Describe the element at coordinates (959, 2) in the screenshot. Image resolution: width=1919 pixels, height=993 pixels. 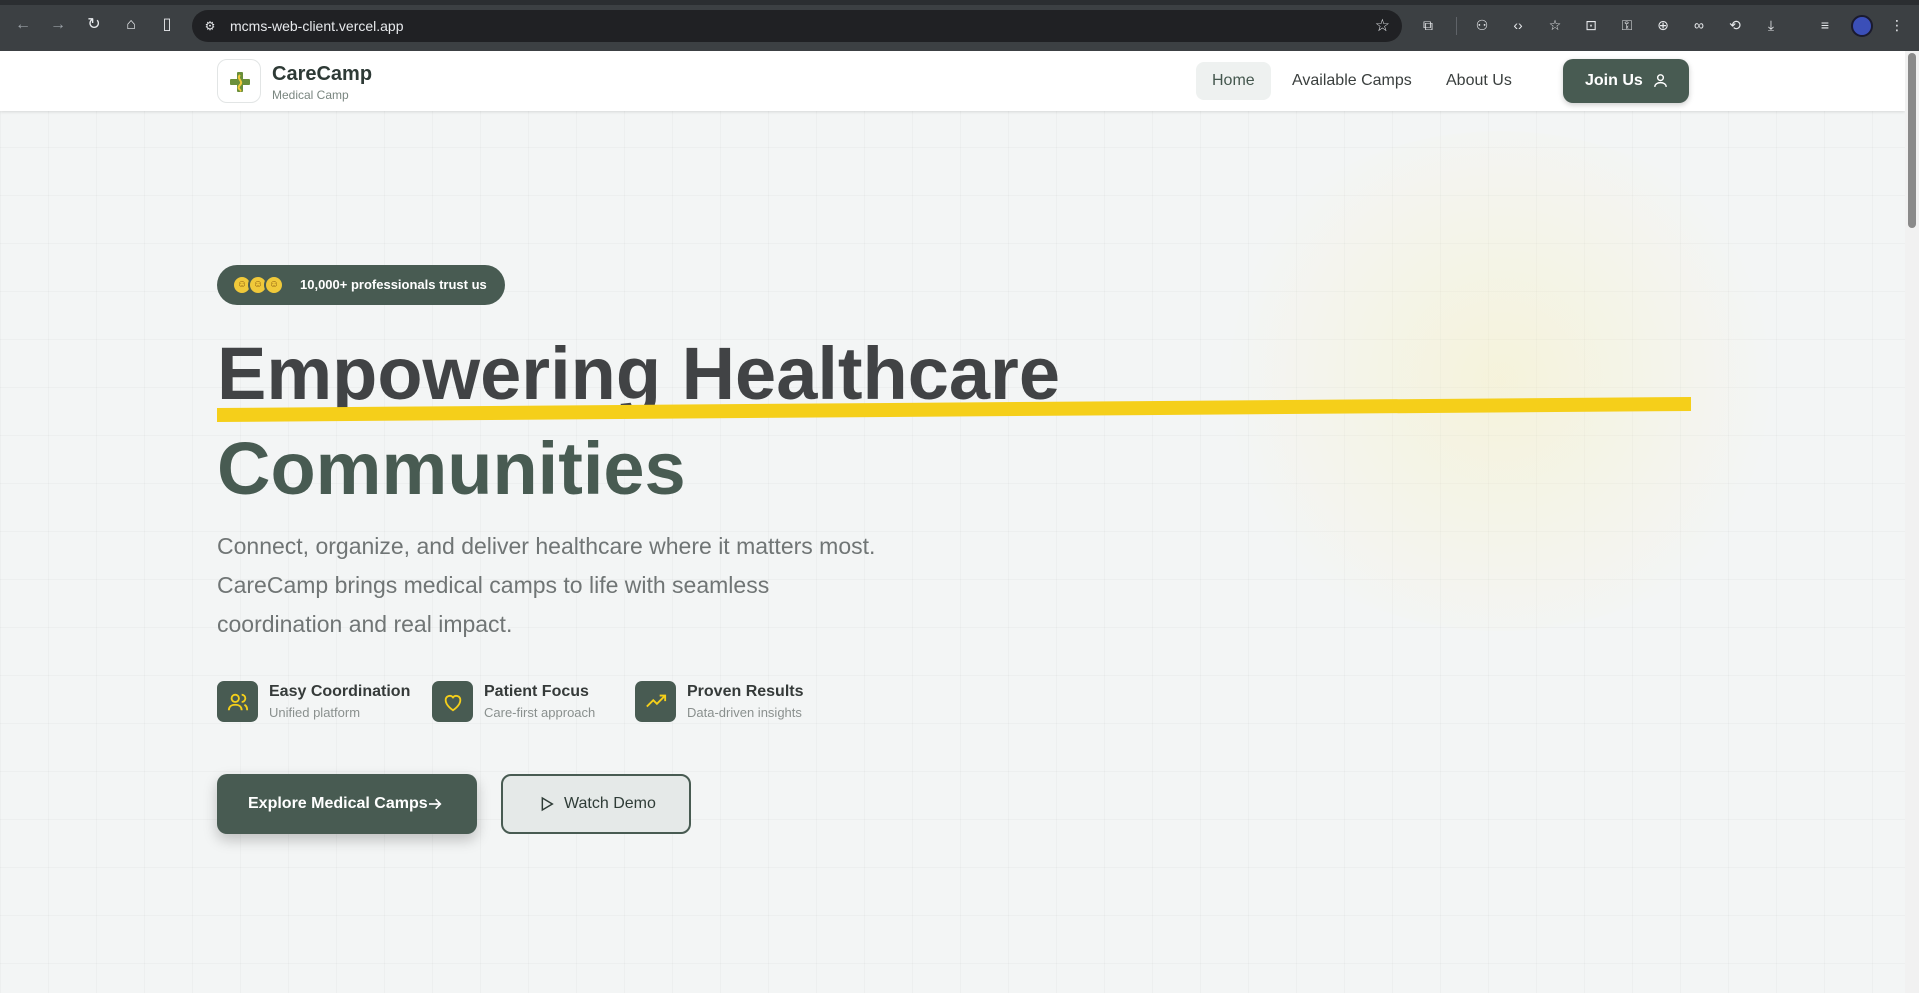
I see `tab-strip` at that location.